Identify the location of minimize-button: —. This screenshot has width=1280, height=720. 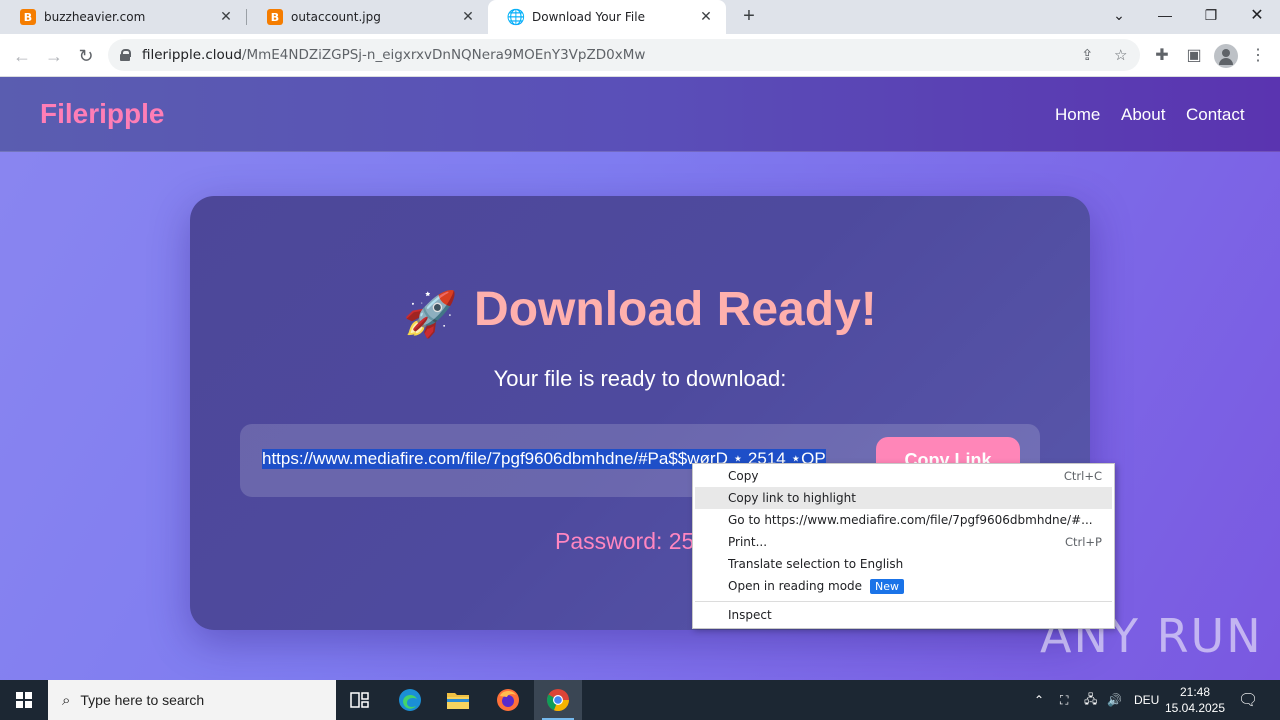
(1165, 15).